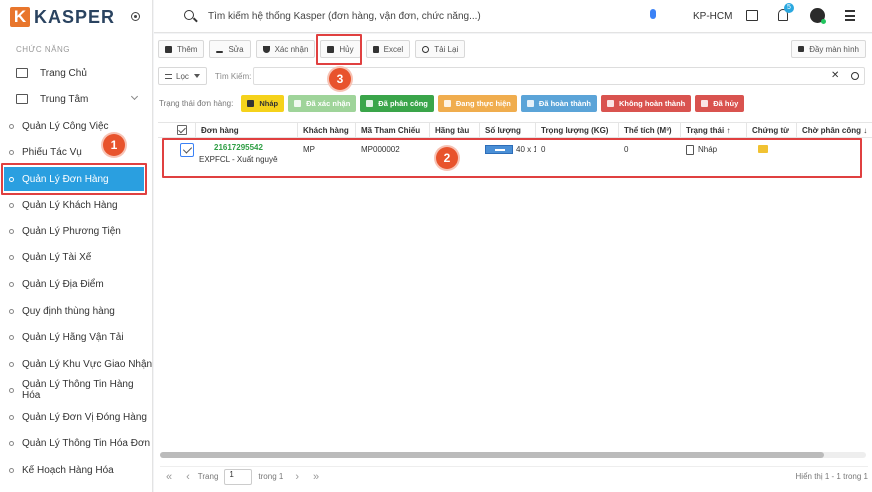  What do you see at coordinates (720, 103) in the screenshot?
I see `status-chip-cancelled: Đã hủy` at bounding box center [720, 103].